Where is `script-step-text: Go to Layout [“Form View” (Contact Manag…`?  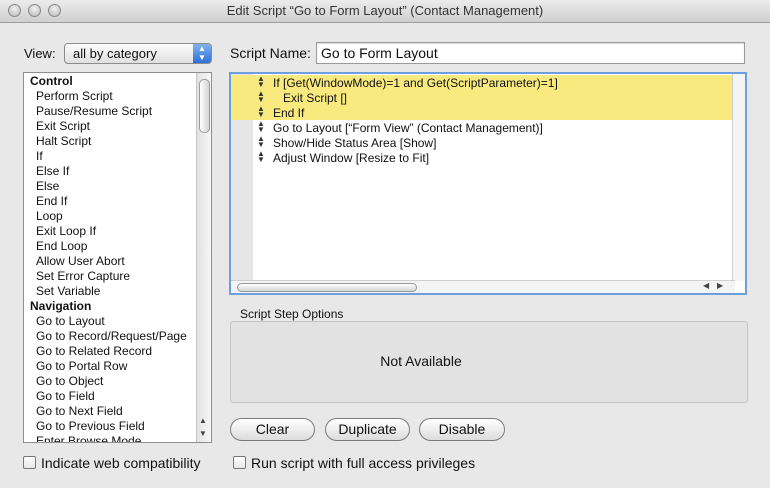
script-step-text: Go to Layout [“Form View” (Contact Manag… is located at coordinates (408, 128).